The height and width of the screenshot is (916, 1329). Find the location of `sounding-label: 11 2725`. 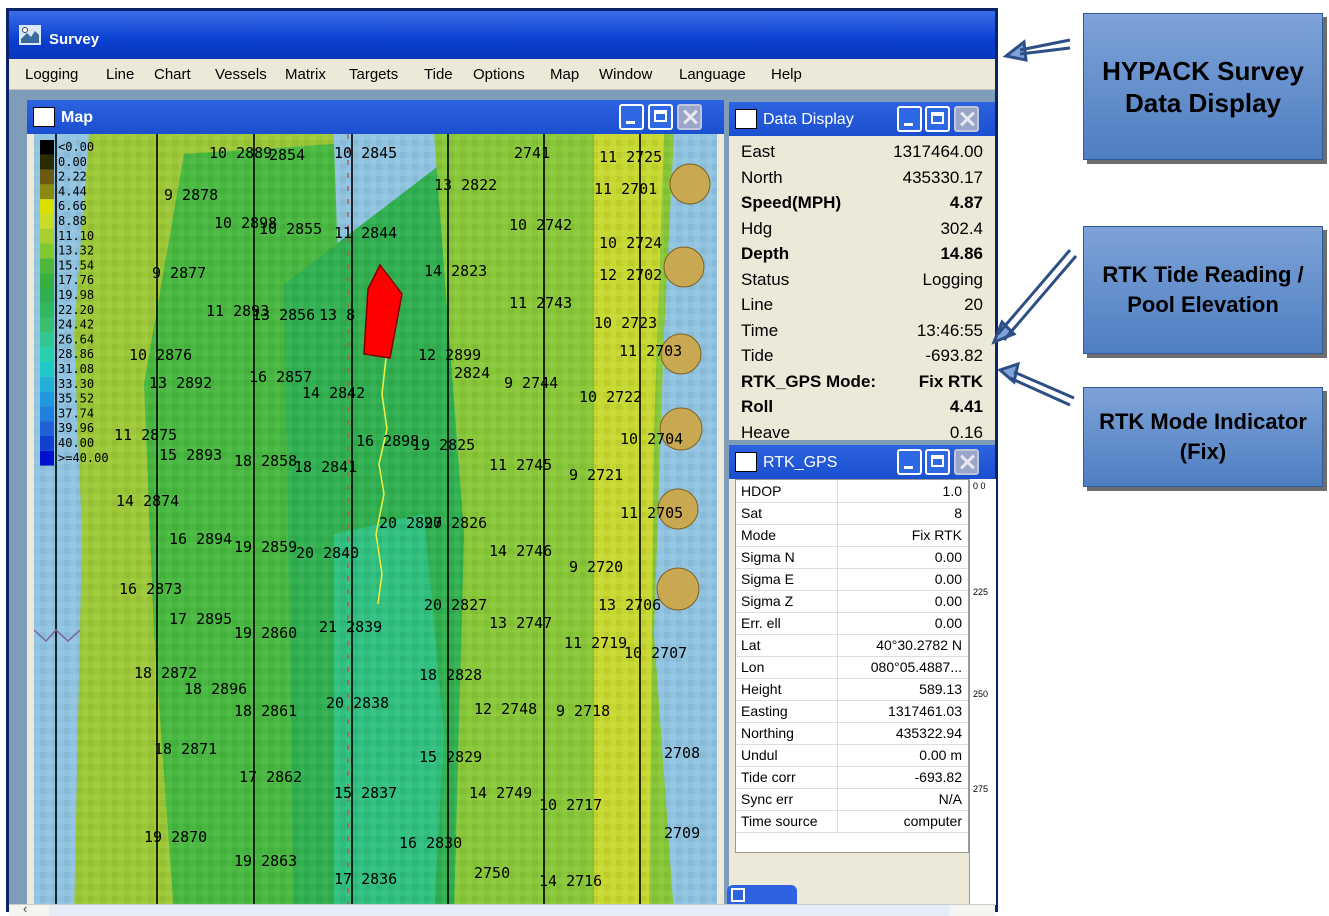

sounding-label: 11 2725 is located at coordinates (630, 157).